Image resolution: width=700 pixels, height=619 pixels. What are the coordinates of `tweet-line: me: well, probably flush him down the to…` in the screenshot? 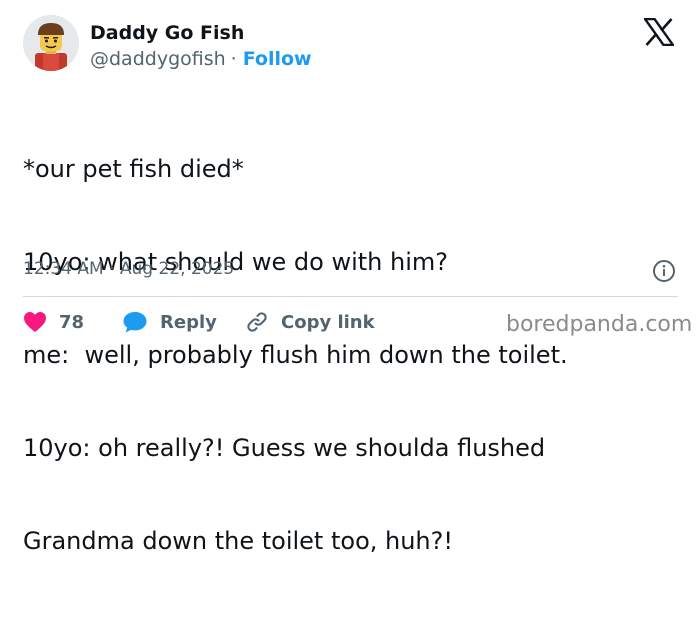 It's located at (295, 355).